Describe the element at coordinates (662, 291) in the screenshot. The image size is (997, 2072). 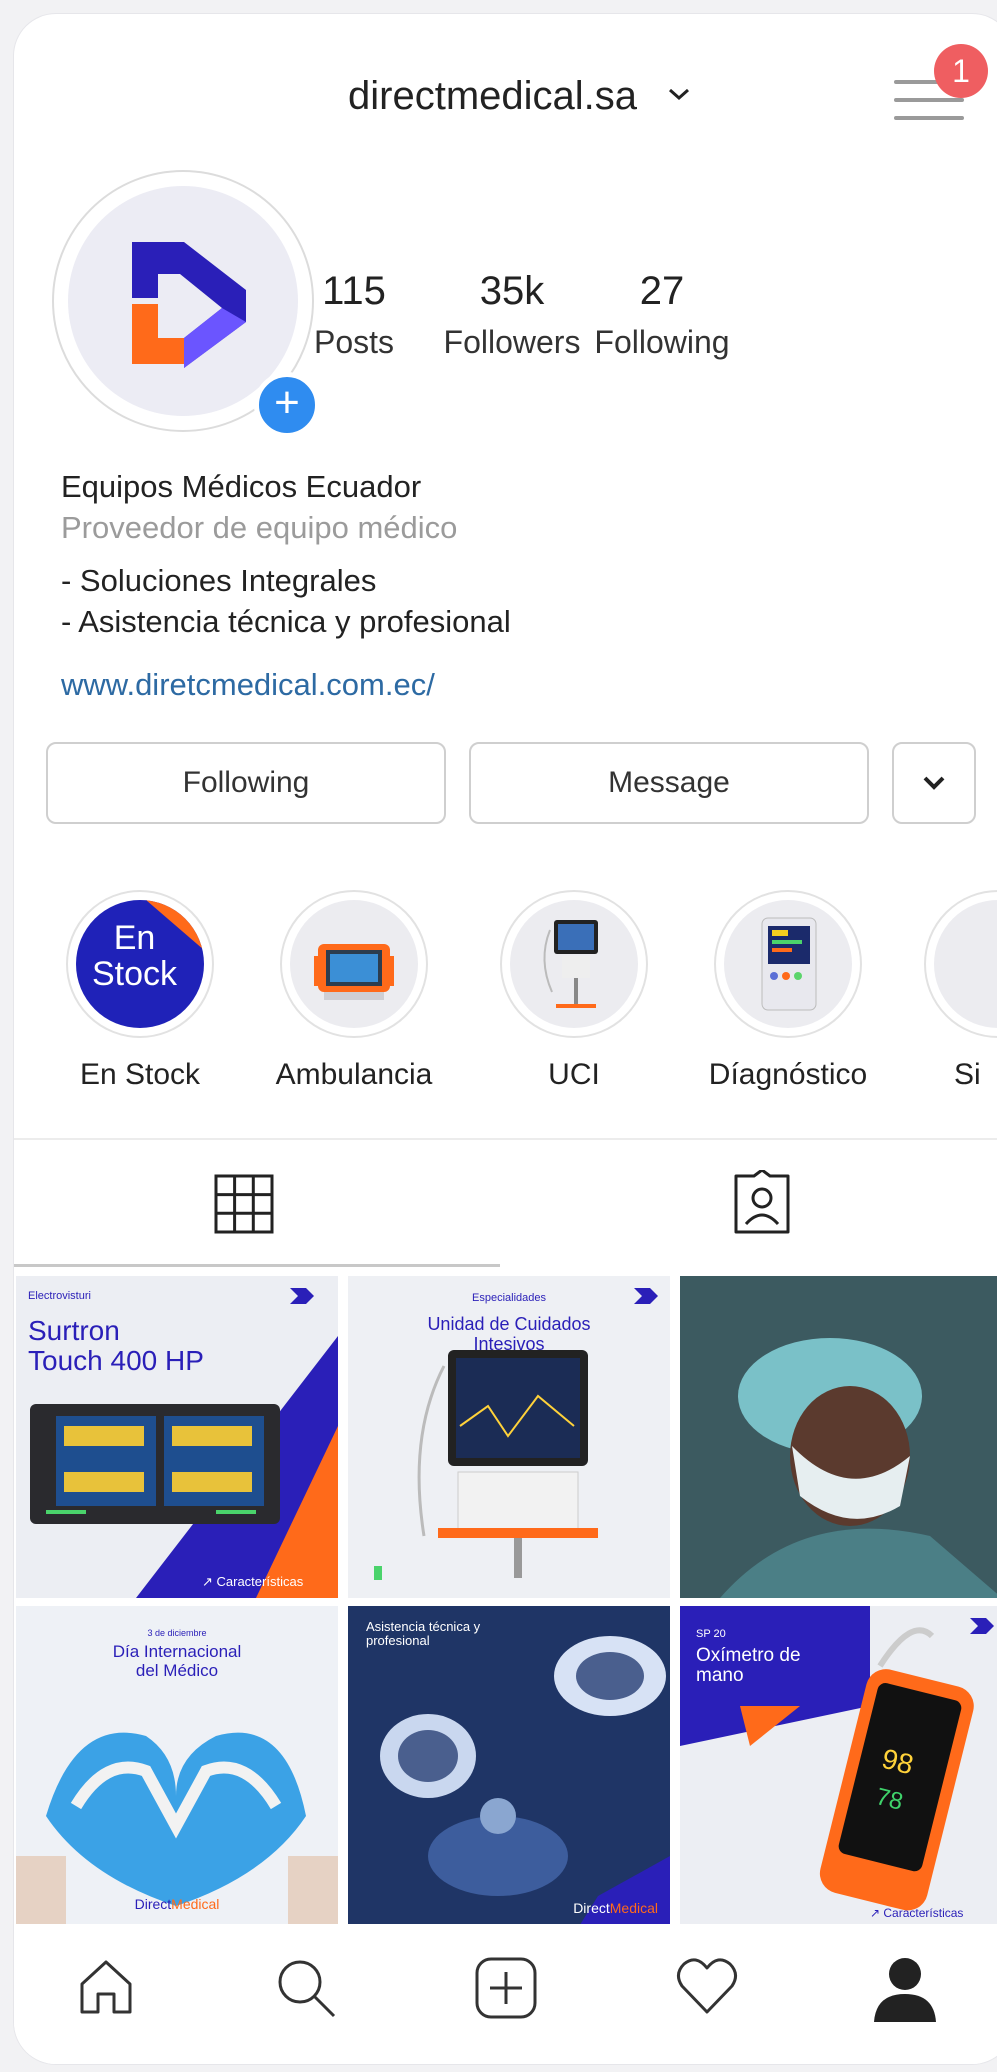
I see `following-count: 27` at that location.